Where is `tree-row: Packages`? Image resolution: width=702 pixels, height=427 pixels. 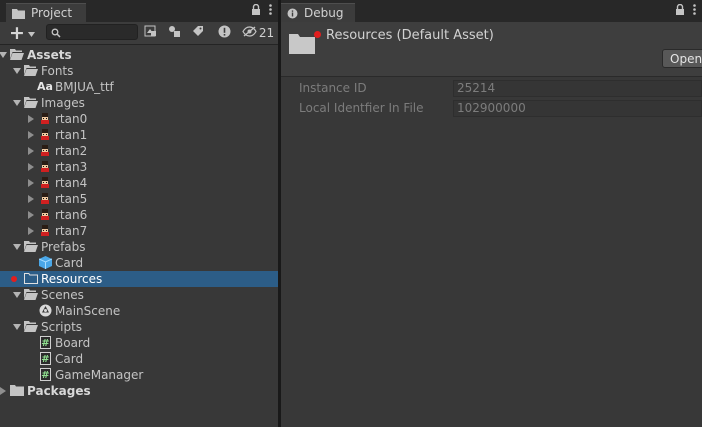
tree-row: Packages is located at coordinates (139, 391).